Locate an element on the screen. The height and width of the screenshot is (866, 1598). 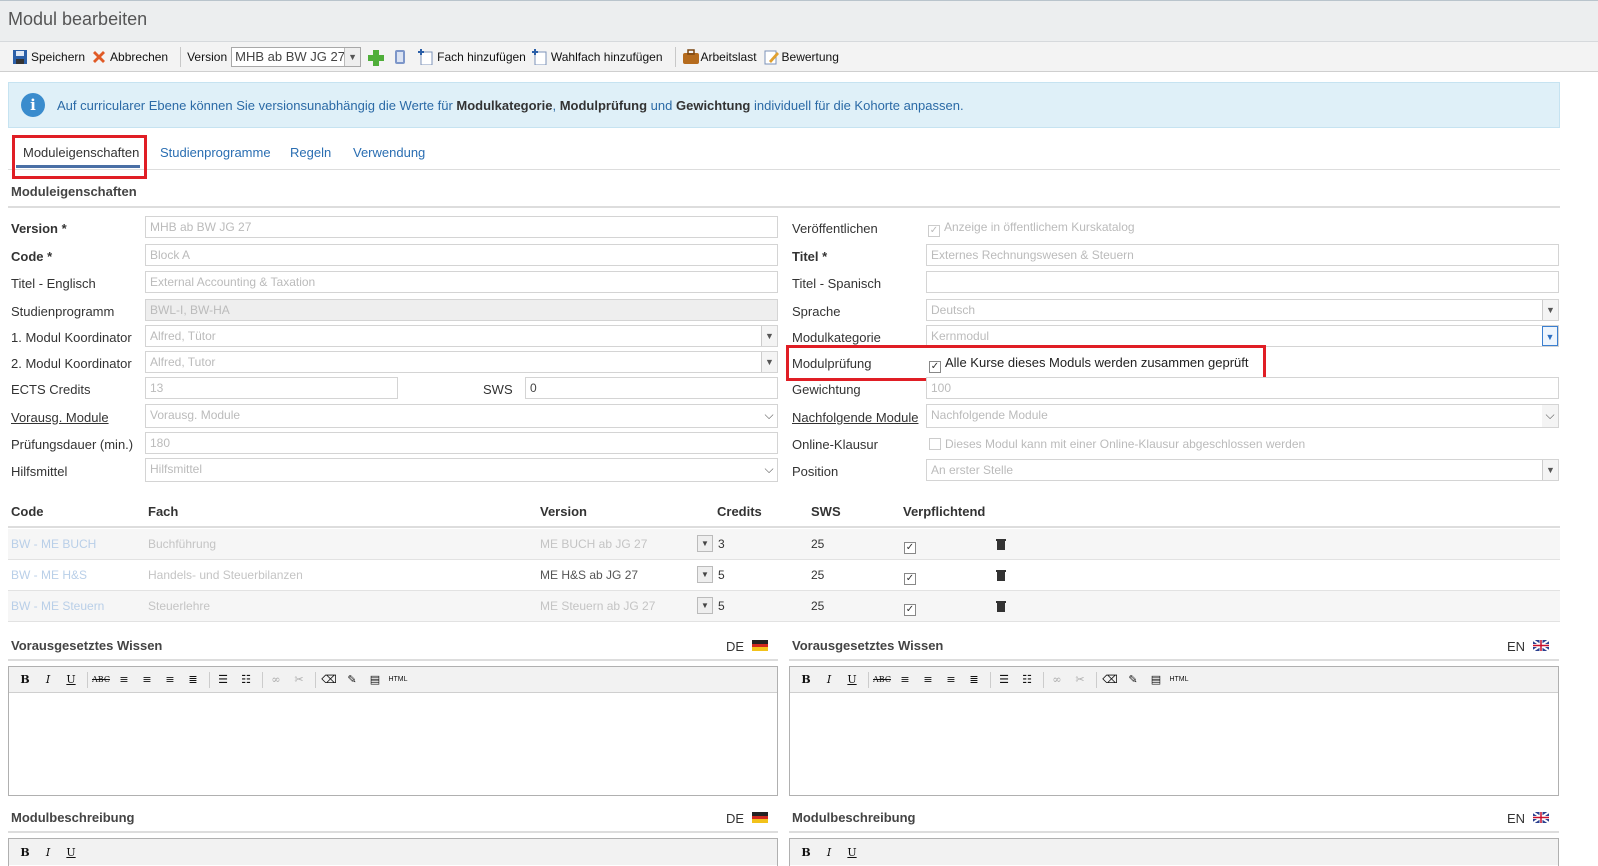
cancel-button: Abbrechen is located at coordinates (129, 57).